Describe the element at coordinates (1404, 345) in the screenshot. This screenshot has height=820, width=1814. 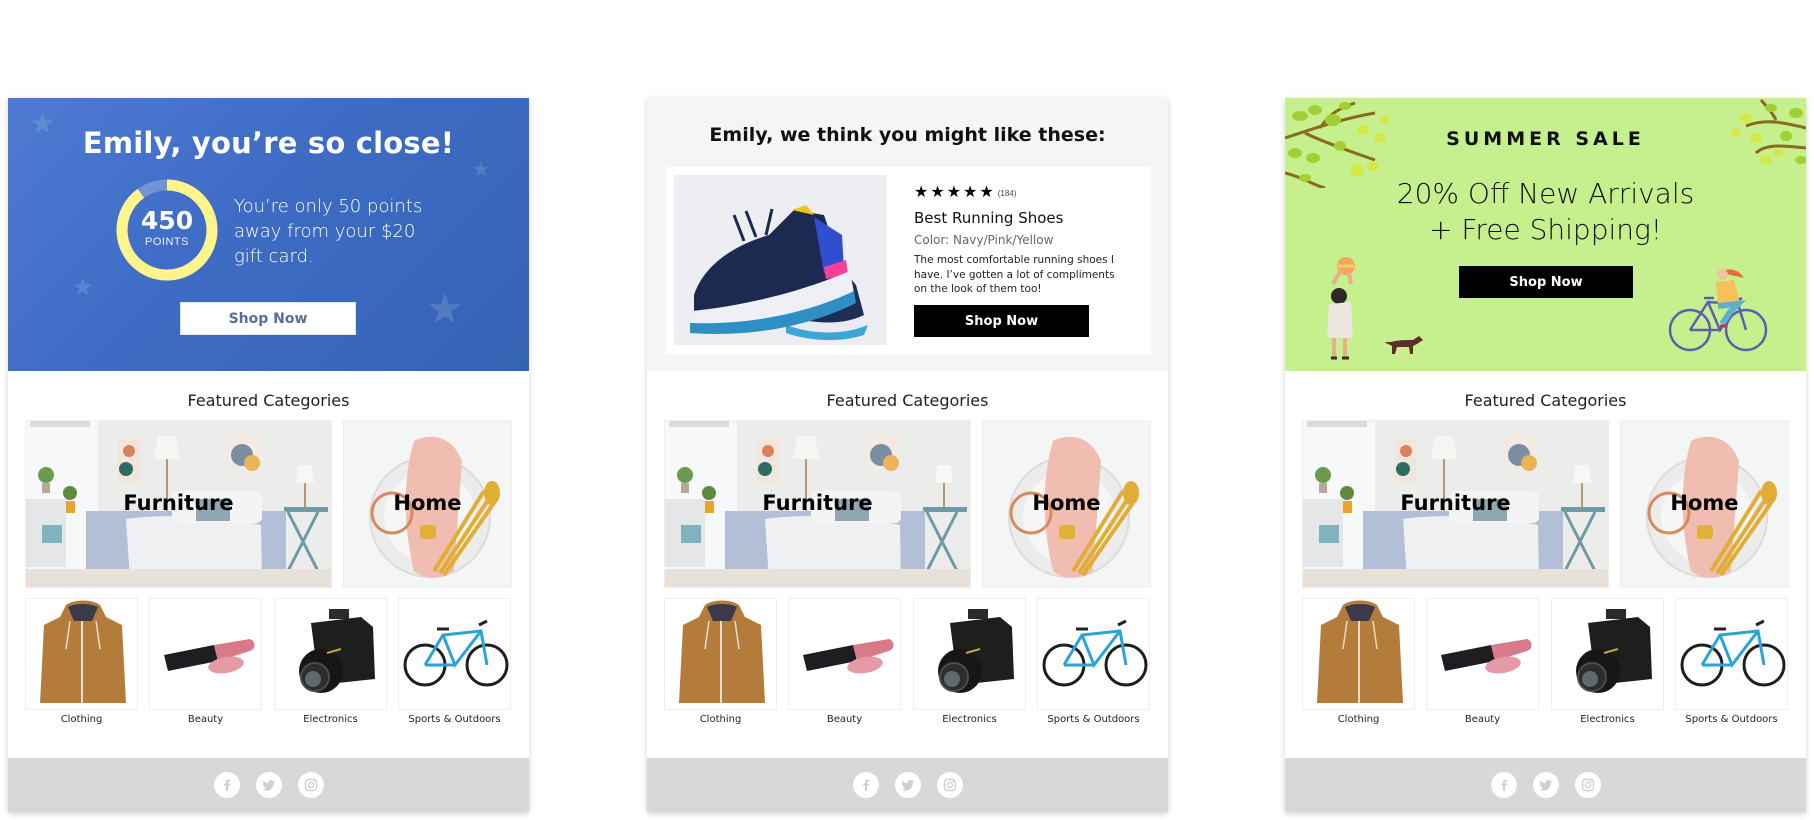
I see `dog-illustration` at that location.